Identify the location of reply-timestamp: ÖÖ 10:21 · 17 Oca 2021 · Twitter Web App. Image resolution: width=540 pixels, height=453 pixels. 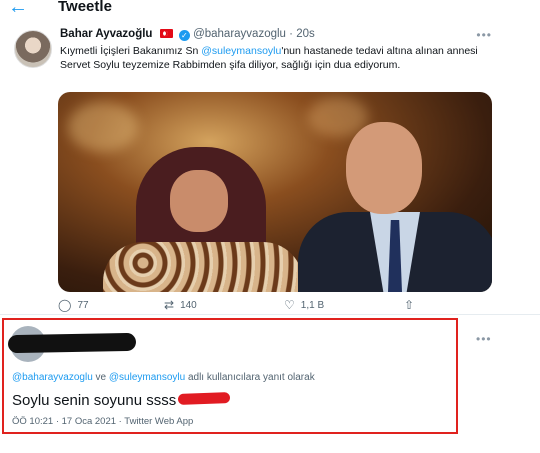
(102, 421).